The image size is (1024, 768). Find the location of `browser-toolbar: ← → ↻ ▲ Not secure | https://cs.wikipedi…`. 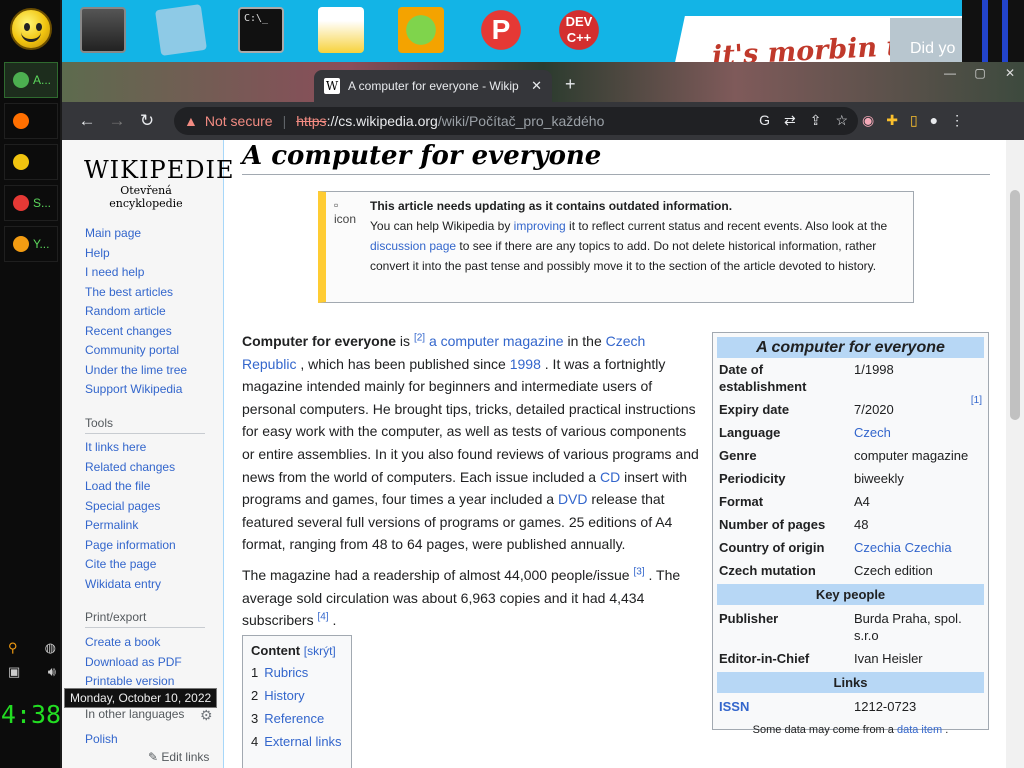

browser-toolbar: ← → ↻ ▲ Not secure | https://cs.wikipedi… is located at coordinates (543, 121).